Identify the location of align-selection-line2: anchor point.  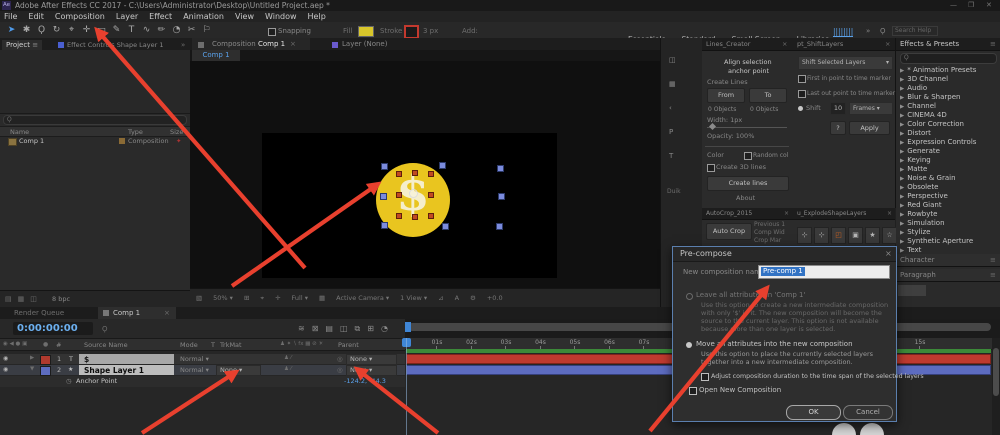
(748, 71).